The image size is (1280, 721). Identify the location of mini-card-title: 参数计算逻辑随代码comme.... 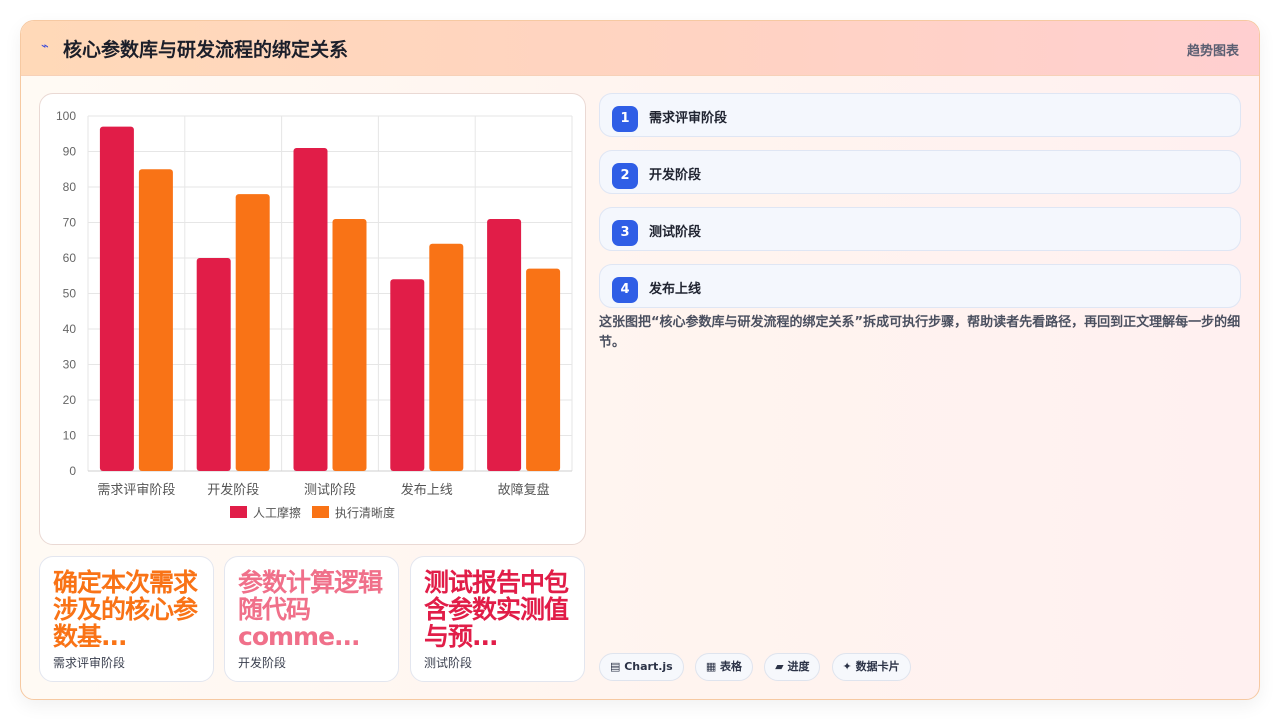
(310, 609).